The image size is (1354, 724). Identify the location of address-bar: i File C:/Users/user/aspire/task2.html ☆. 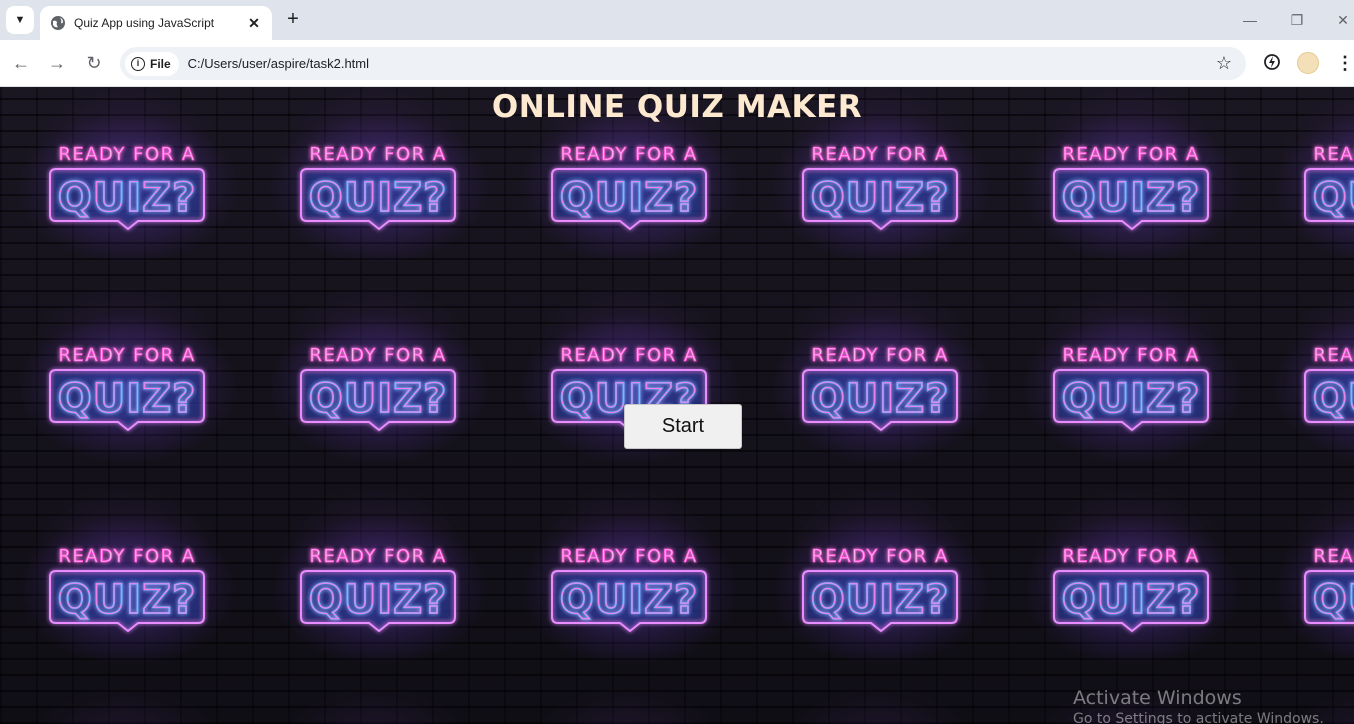
(683, 63).